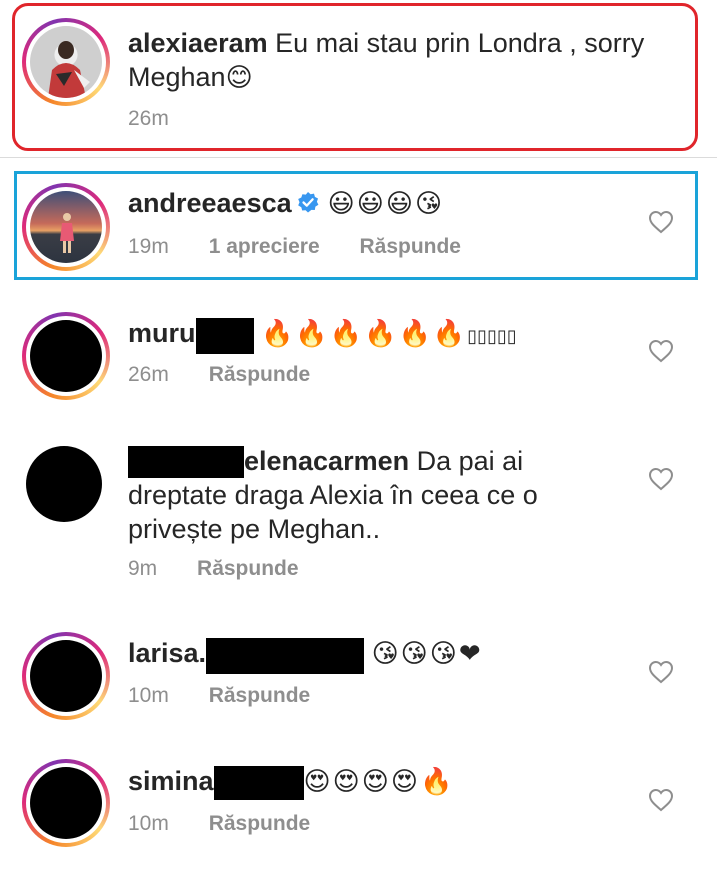  I want to click on comment-username: larisa., so click(167, 653).